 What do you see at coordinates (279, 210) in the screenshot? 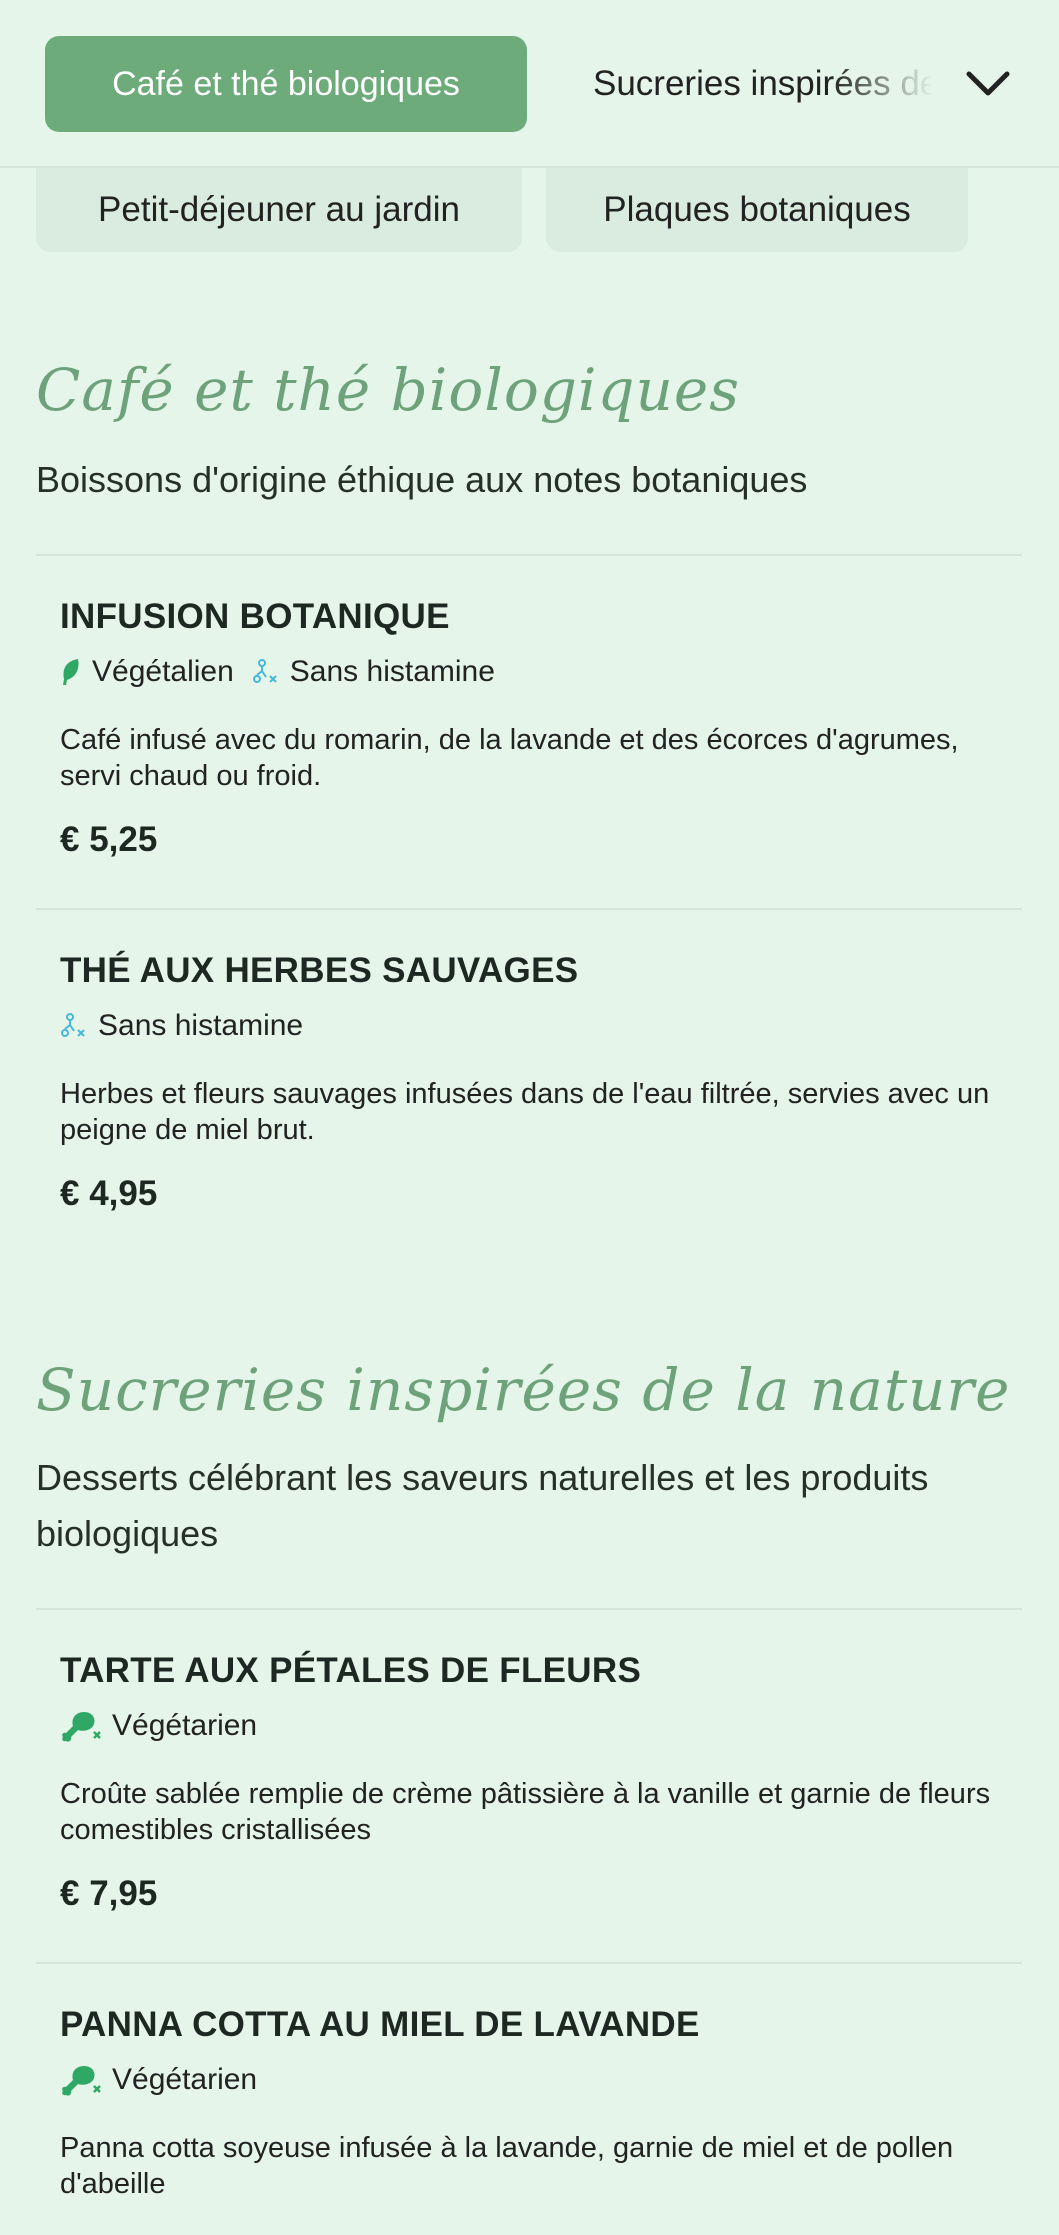
I see `category-tab-breakfast: Petit-déjeuner au jardin` at bounding box center [279, 210].